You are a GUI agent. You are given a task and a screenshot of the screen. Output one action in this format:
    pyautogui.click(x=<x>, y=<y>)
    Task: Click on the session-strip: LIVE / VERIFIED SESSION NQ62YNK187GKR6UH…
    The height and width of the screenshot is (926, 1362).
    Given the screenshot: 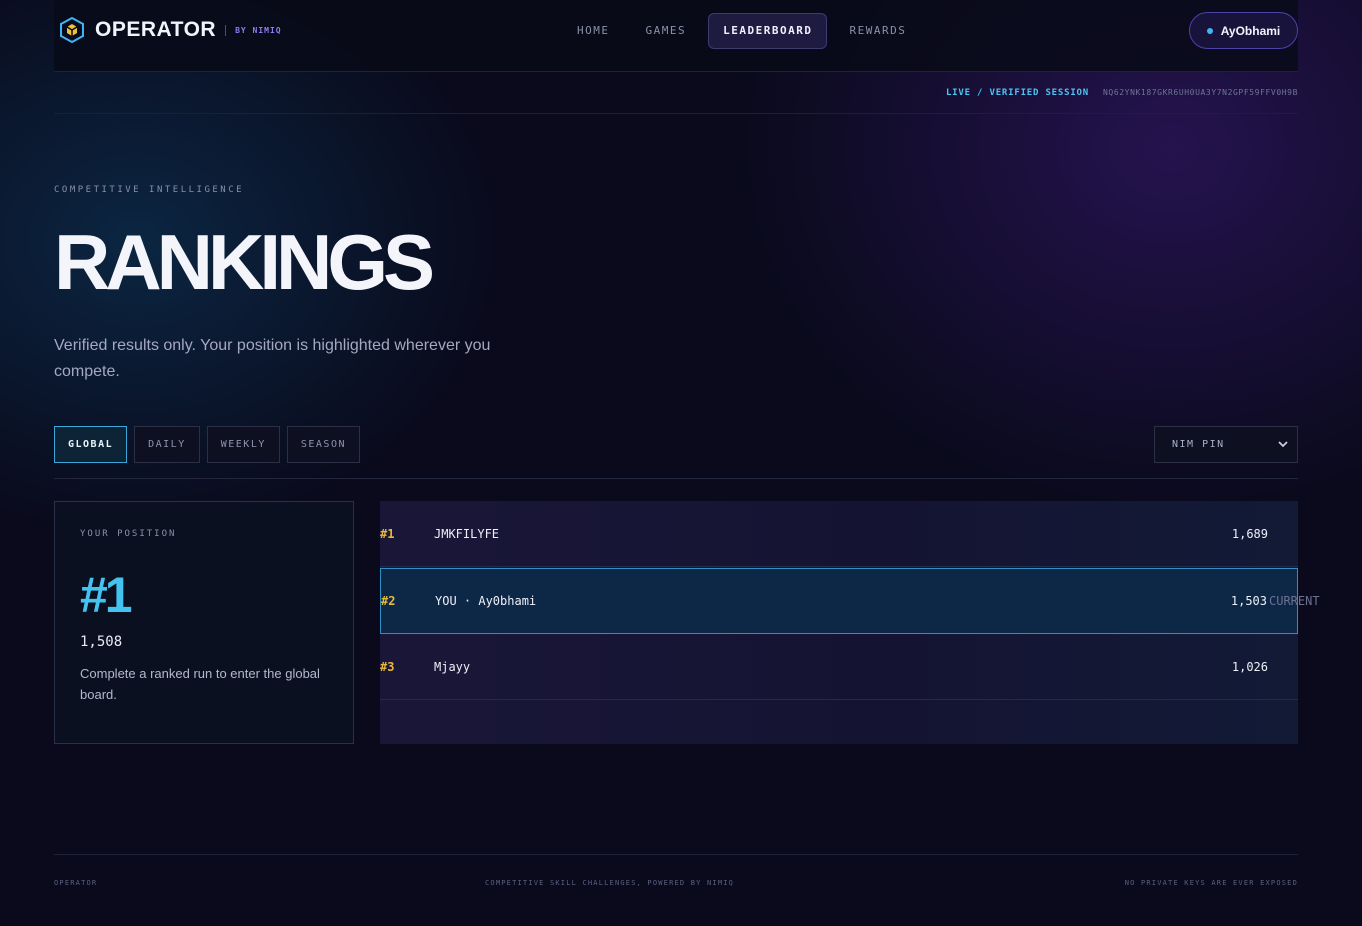 What is the action you would take?
    pyautogui.click(x=676, y=93)
    